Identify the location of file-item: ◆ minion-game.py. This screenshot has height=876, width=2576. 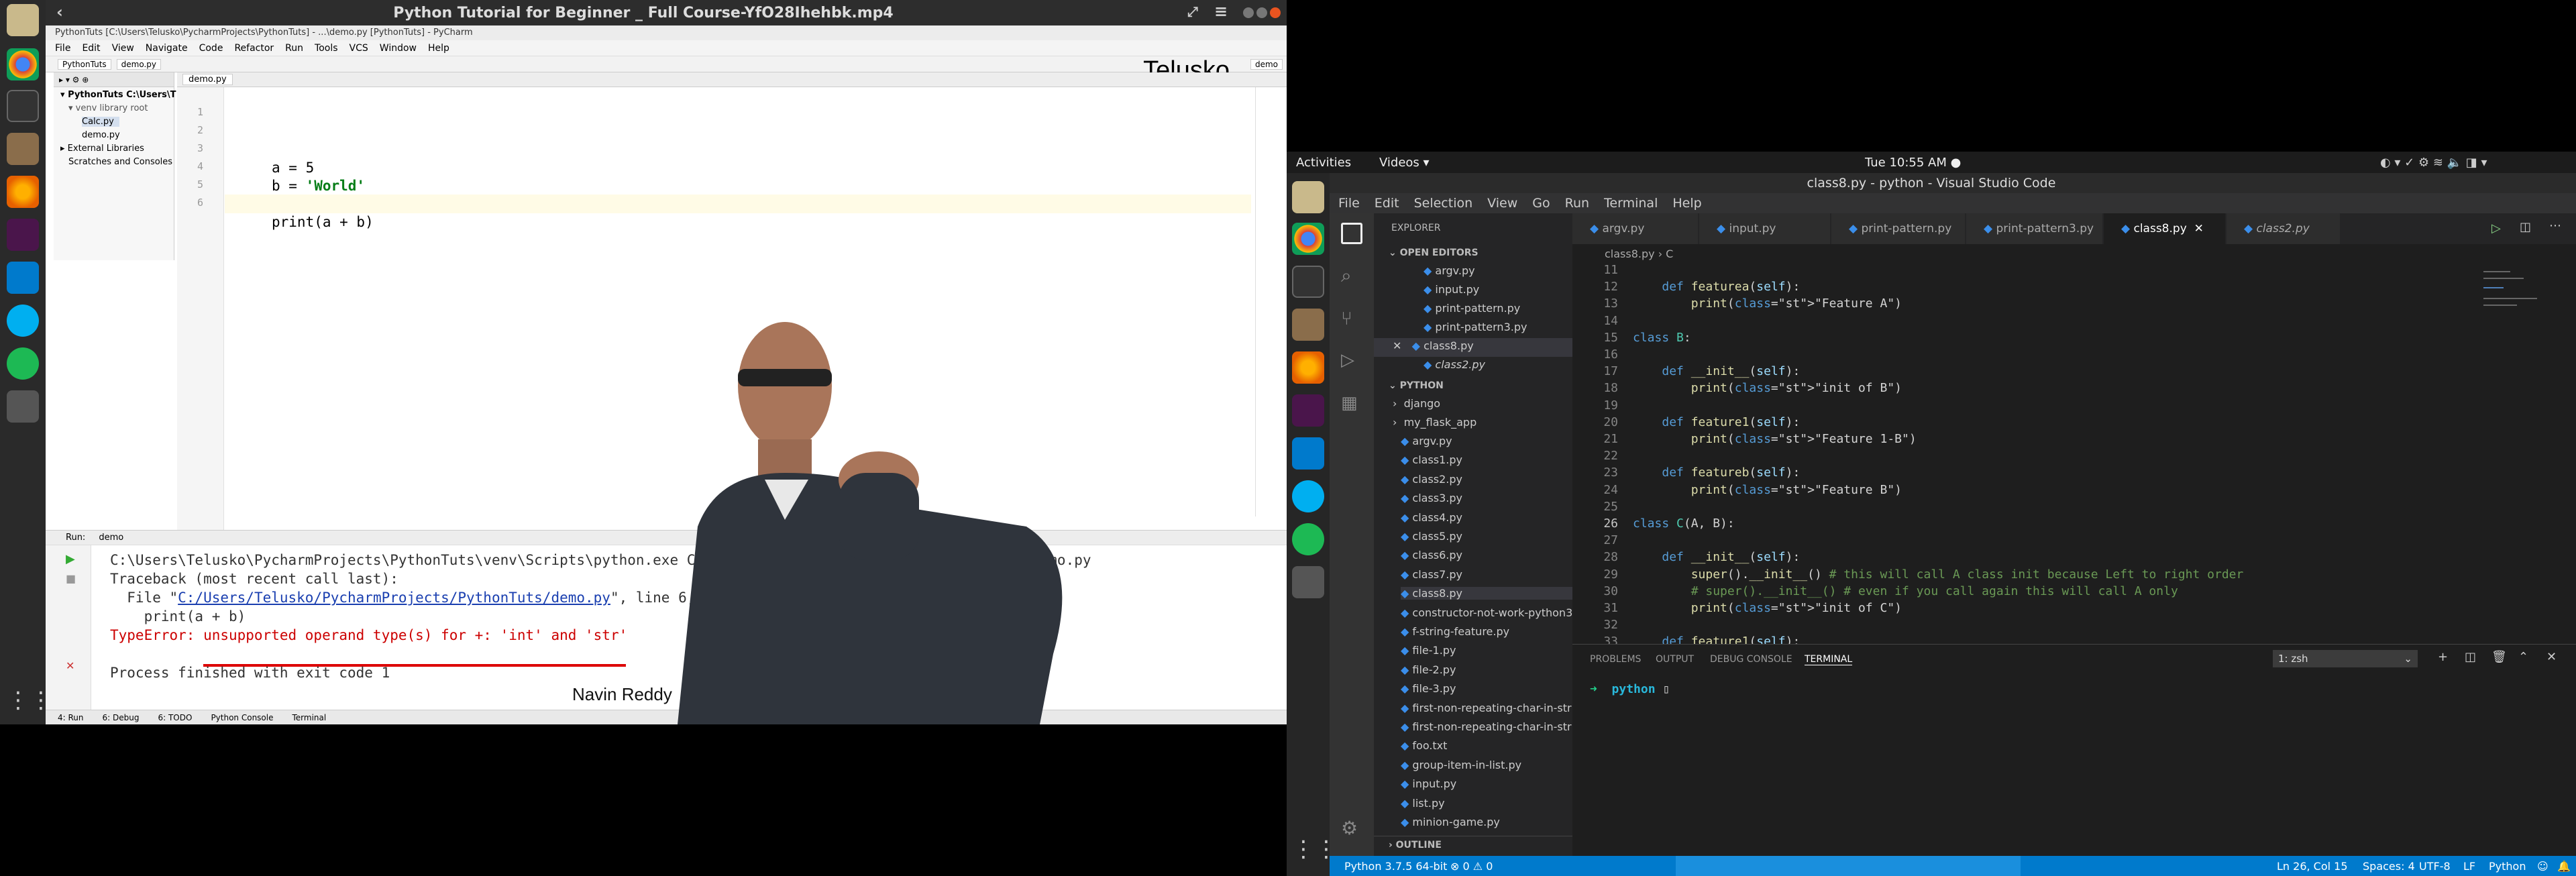
(1450, 822).